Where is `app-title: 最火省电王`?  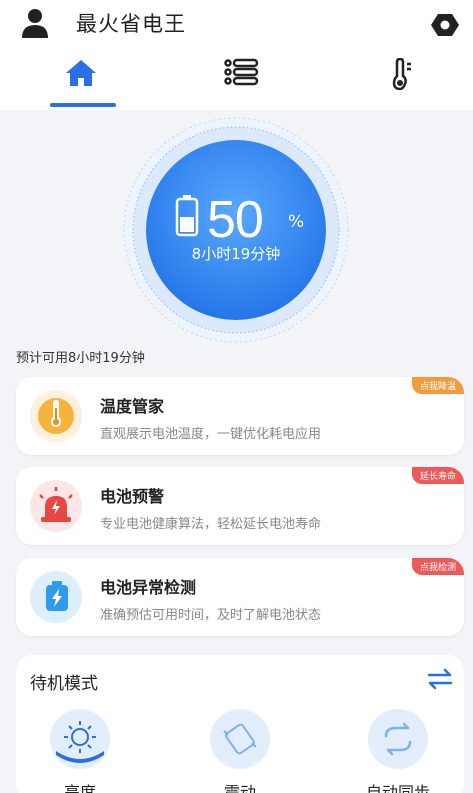
app-title: 最火省电王 is located at coordinates (131, 24).